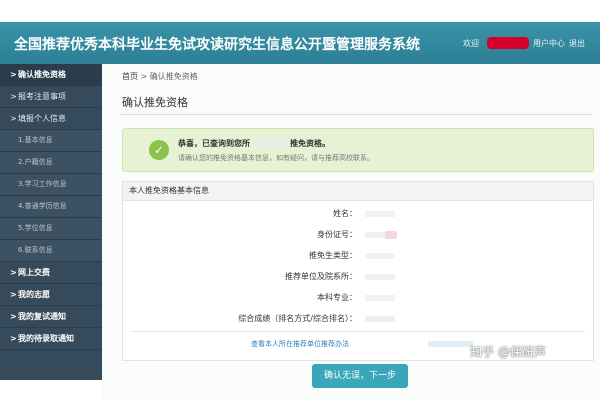 This screenshot has height=400, width=600. Describe the element at coordinates (471, 43) in the screenshot. I see `welcome-text: 欢迎` at that location.